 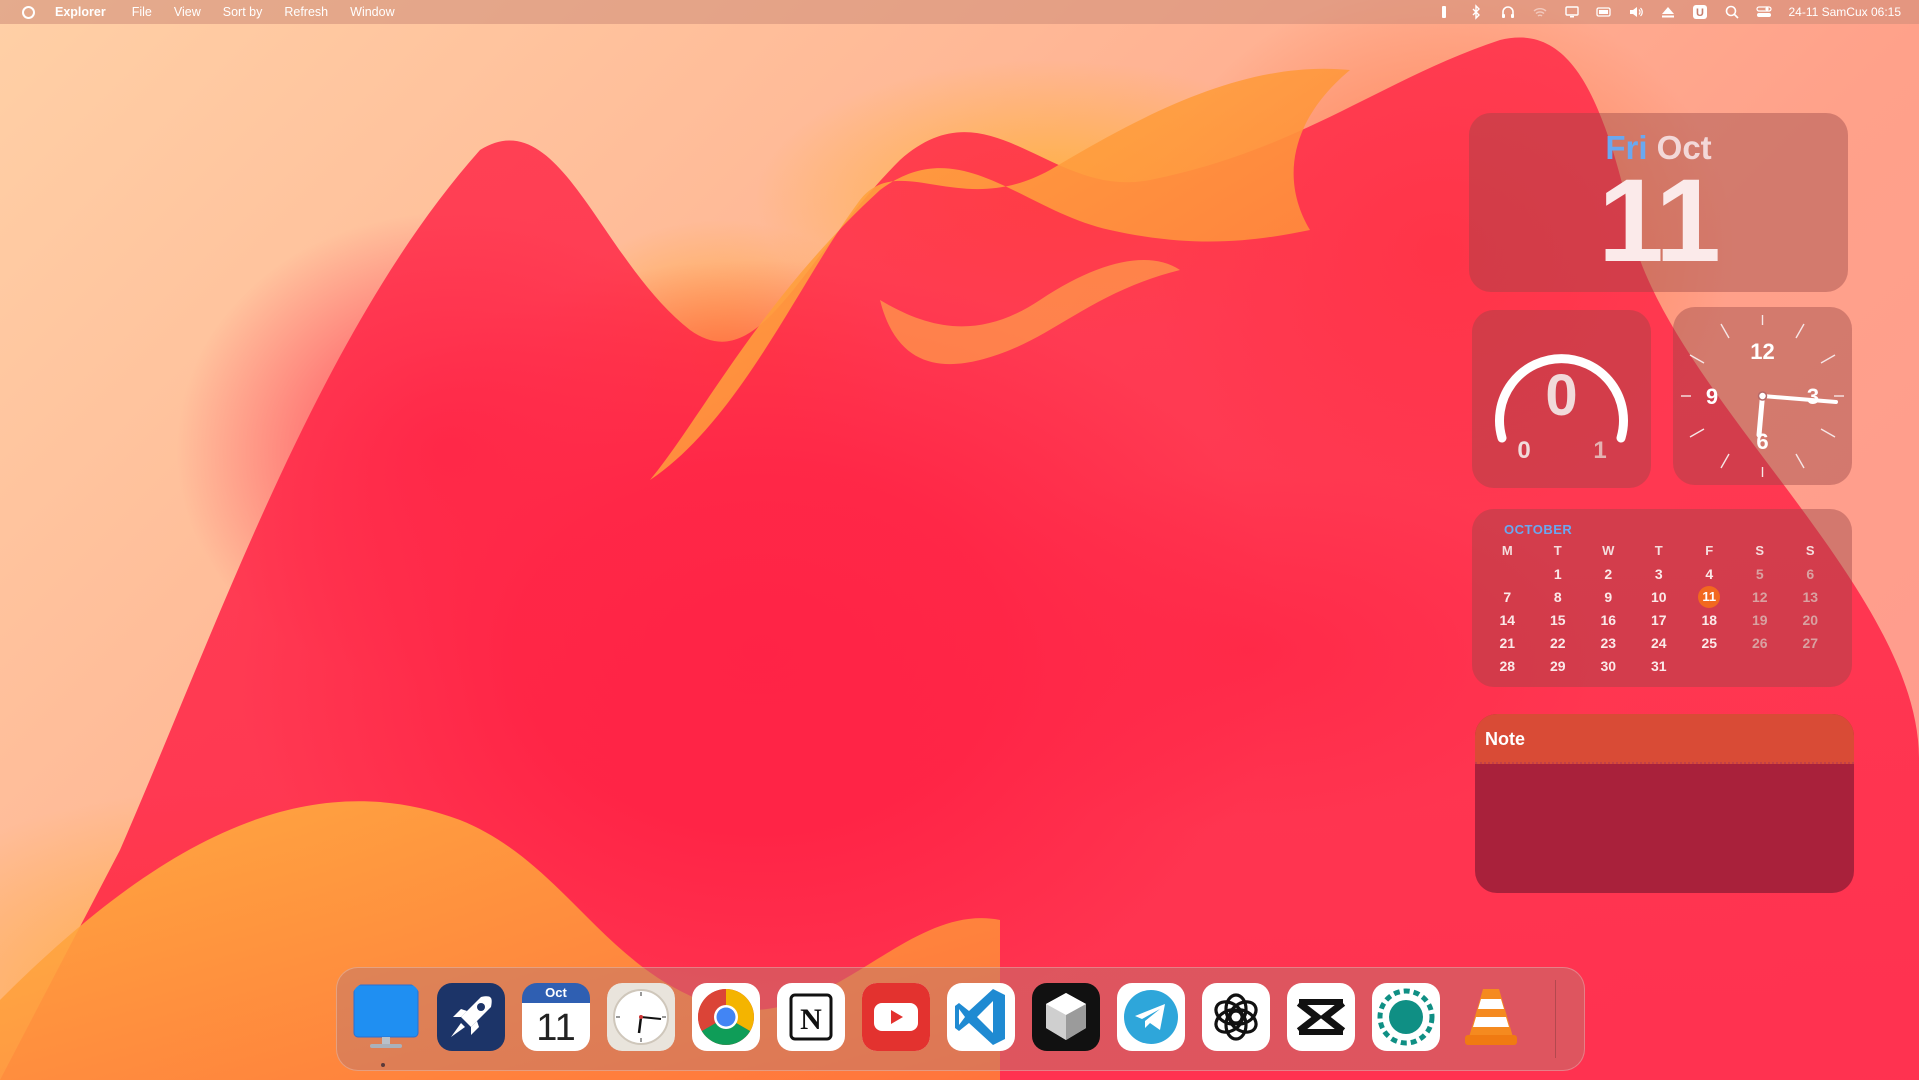 I want to click on calendar-day: 12, so click(x=1760, y=597).